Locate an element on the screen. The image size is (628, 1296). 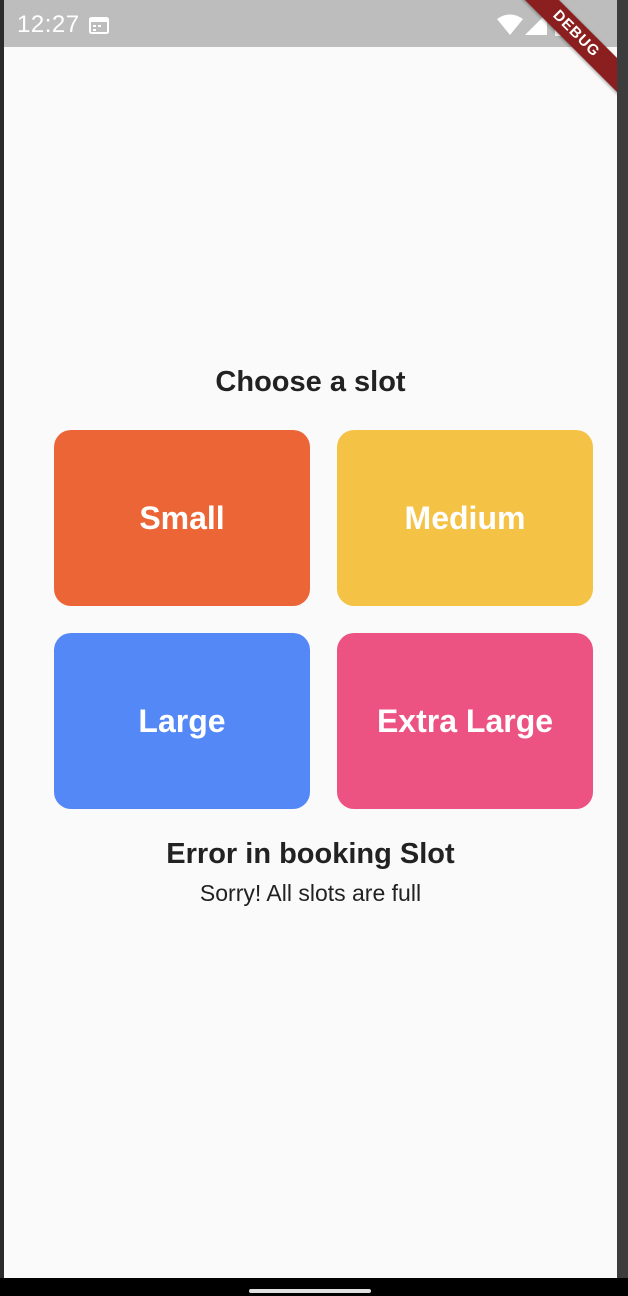
slot-large-button: Large is located at coordinates (182, 721).